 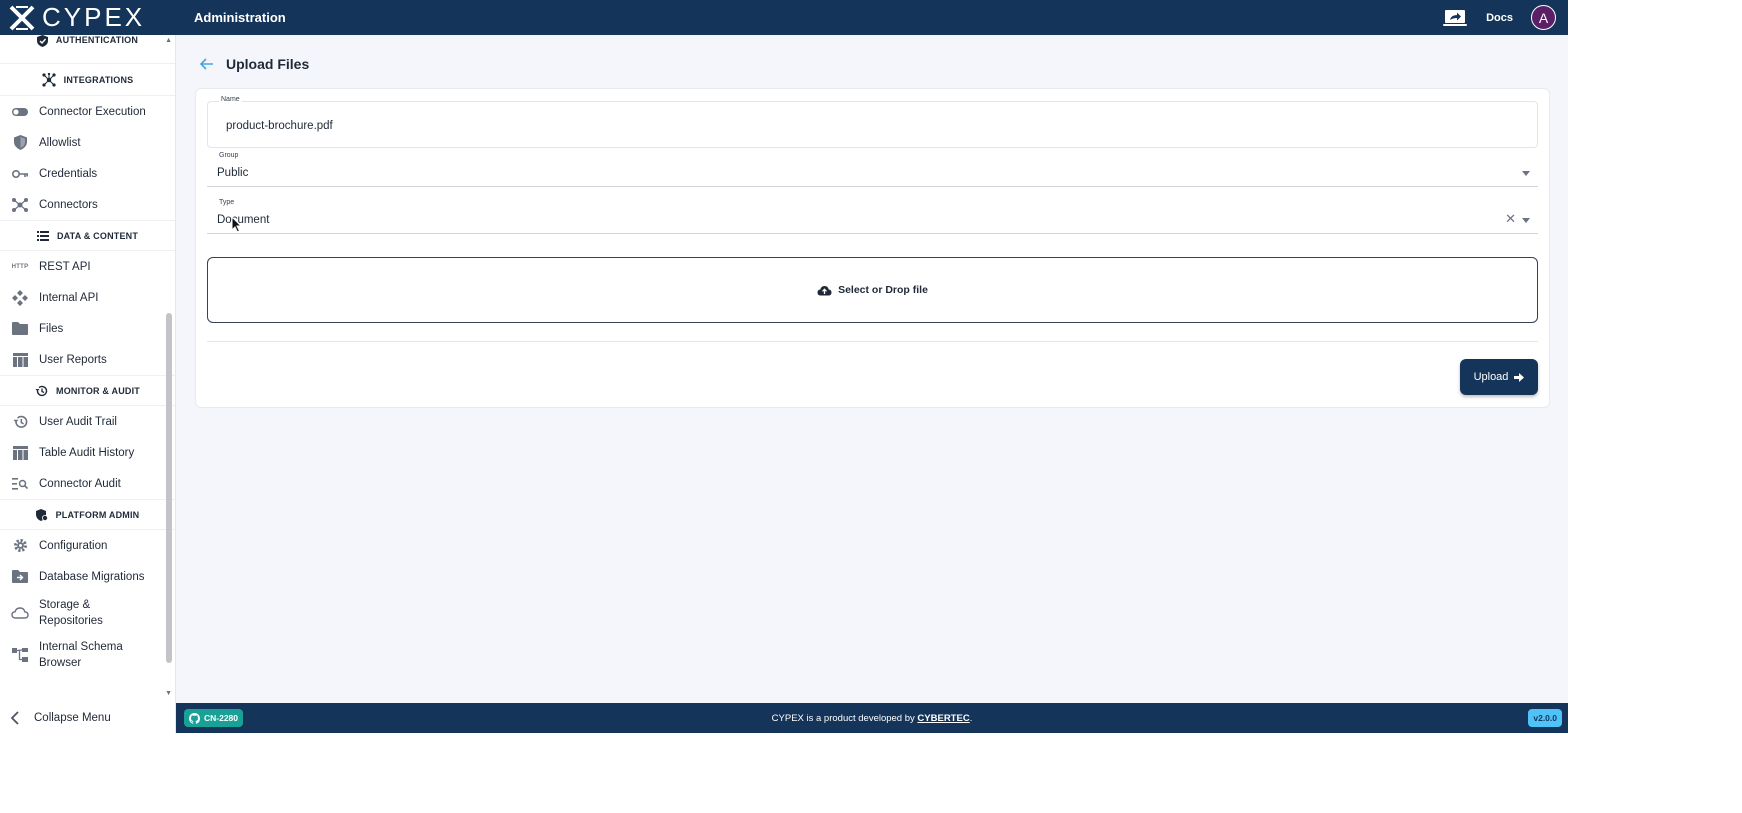 I want to click on sidebar-item-user-audit-trail: User Audit Trail, so click(x=87, y=421).